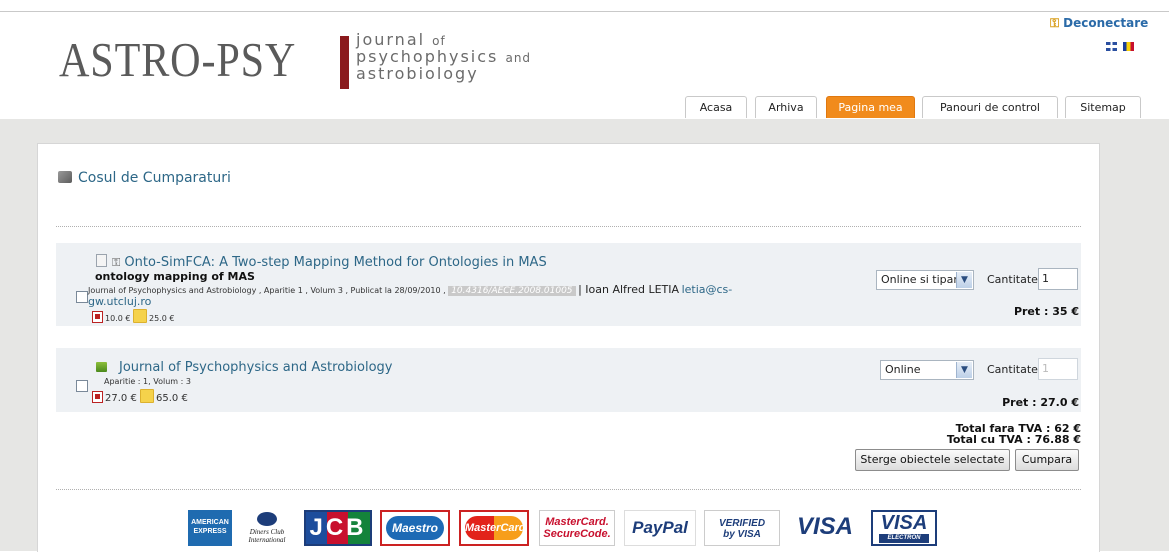  Describe the element at coordinates (1040, 402) in the screenshot. I see `item-2-total: Pret : 27.0 €` at that location.